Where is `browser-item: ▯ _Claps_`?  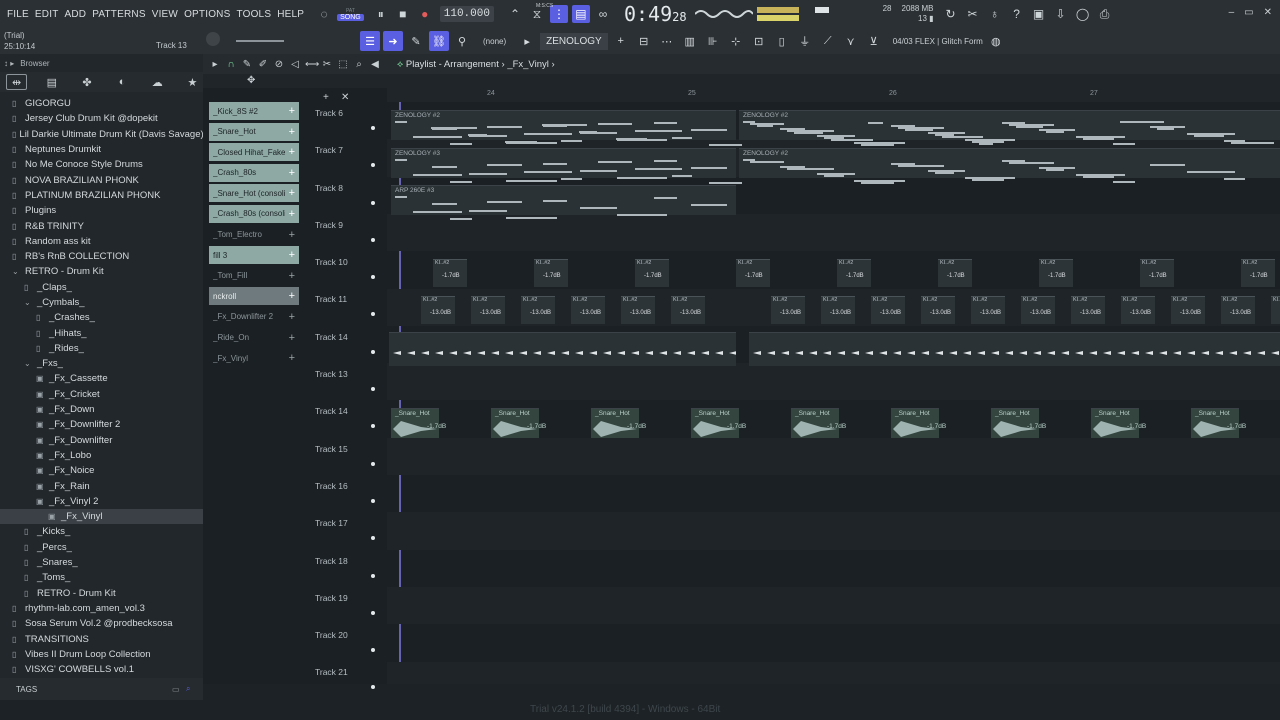
browser-item: ▯ _Claps_ is located at coordinates (101, 287).